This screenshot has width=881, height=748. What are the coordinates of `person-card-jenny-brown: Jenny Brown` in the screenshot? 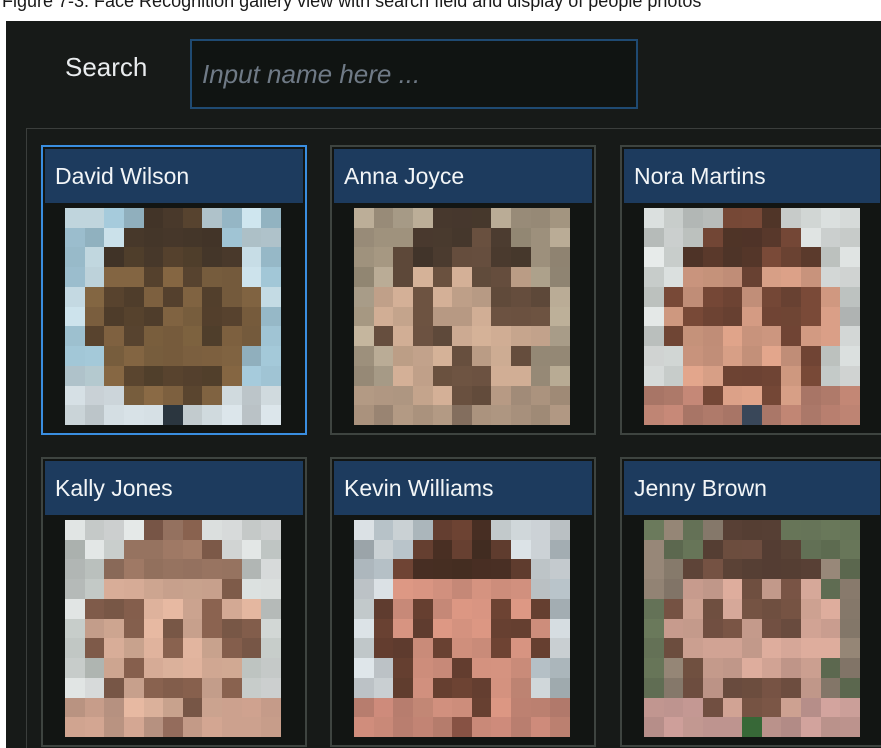 It's located at (750, 602).